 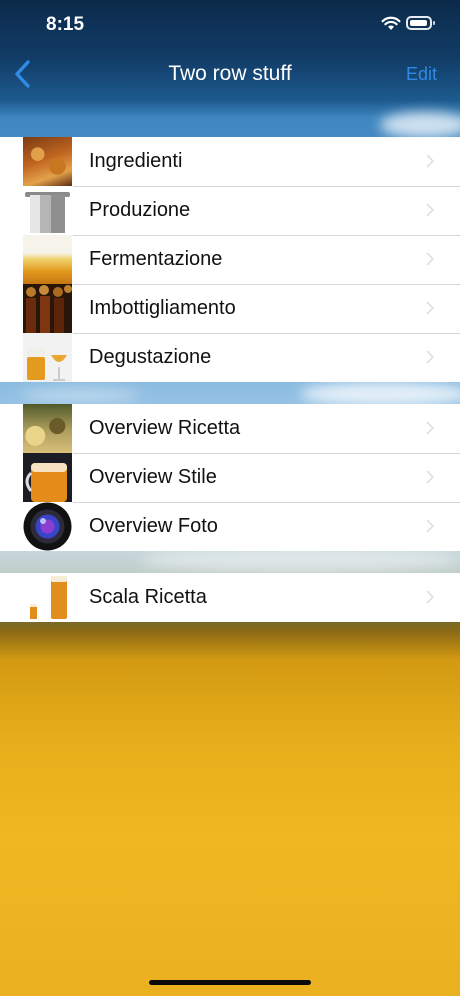 I want to click on pot-icon, so click(x=47, y=210).